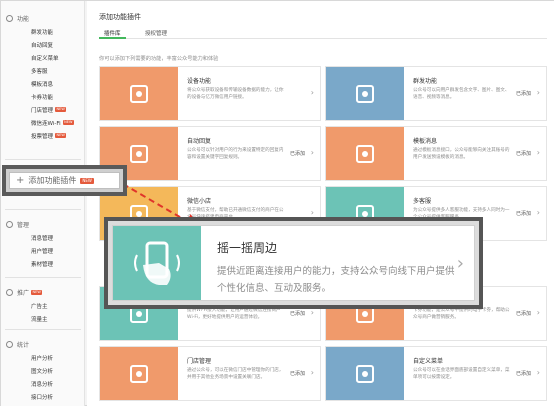 The image size is (554, 406). Describe the element at coordinates (365, 153) in the screenshot. I see `template-icon` at that location.